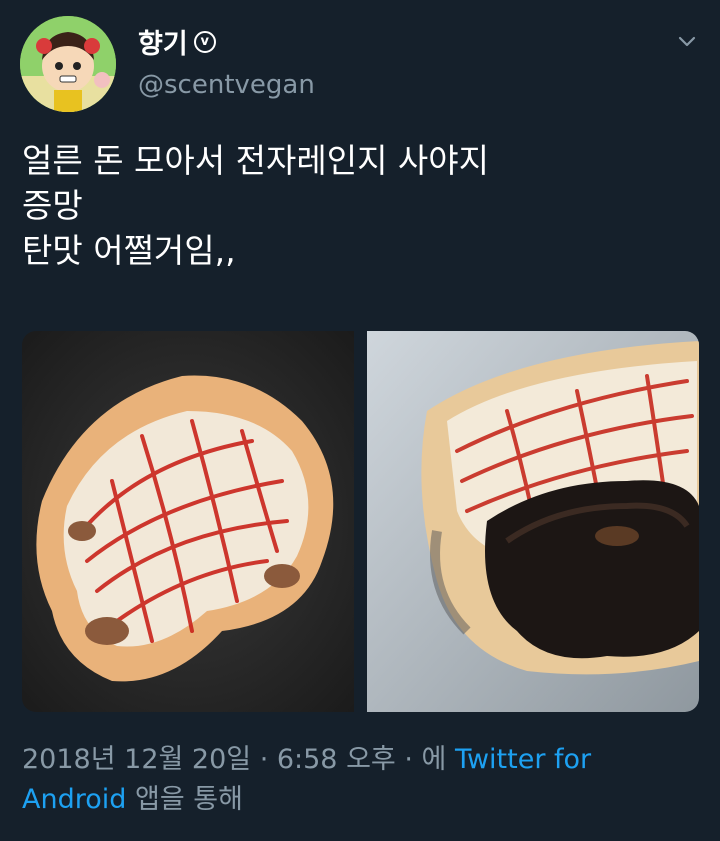 The height and width of the screenshot is (841, 720). Describe the element at coordinates (255, 160) in the screenshot. I see `tweet-text-line: 얼른 돈 모아서 전자레인지 사야지` at that location.